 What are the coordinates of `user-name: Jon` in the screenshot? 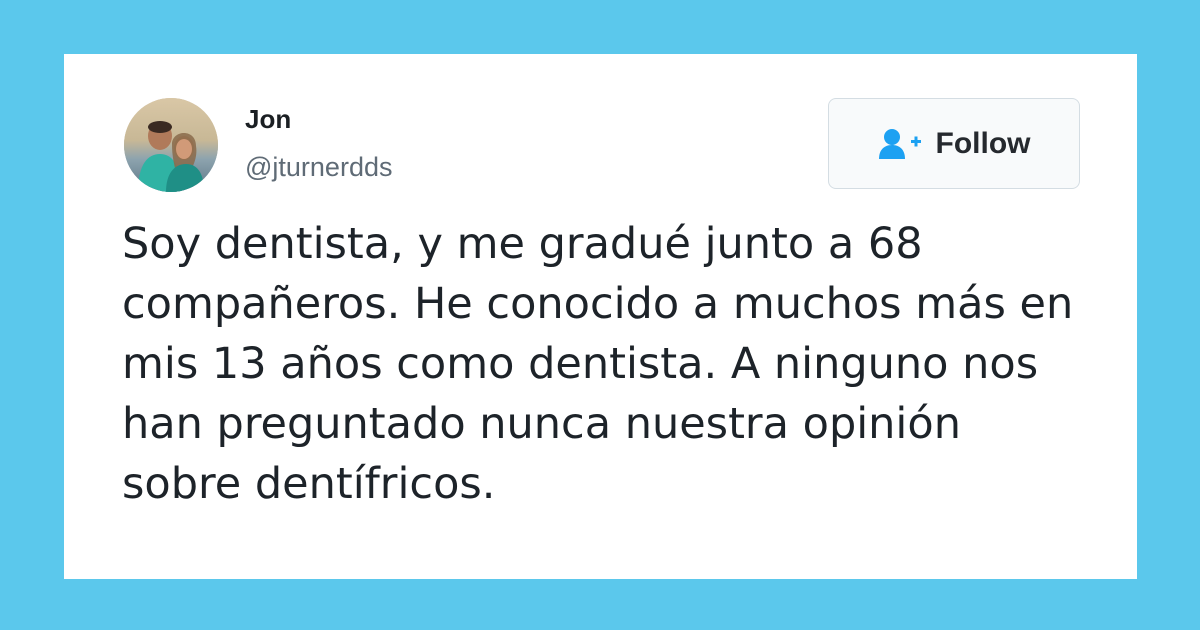 It's located at (268, 119).